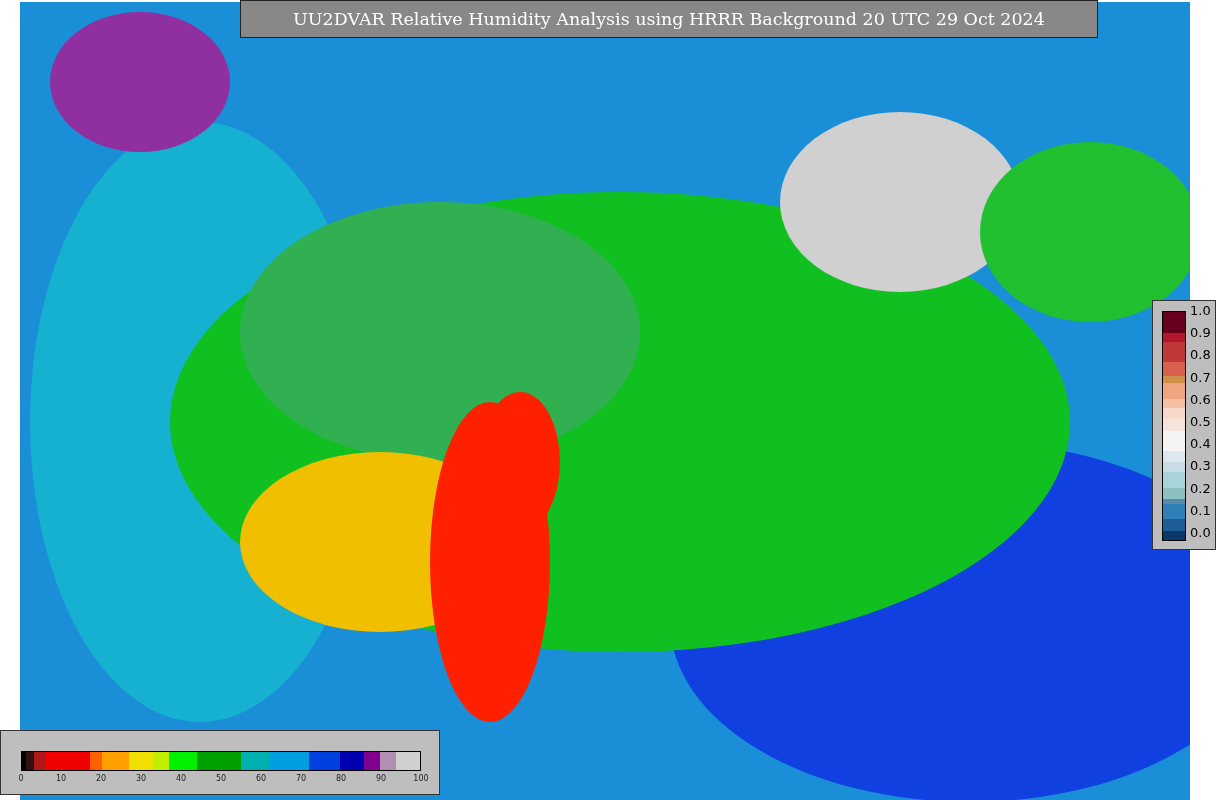 The height and width of the screenshot is (800, 1216). I want to click on tick-label: 0.5, so click(1200, 421).